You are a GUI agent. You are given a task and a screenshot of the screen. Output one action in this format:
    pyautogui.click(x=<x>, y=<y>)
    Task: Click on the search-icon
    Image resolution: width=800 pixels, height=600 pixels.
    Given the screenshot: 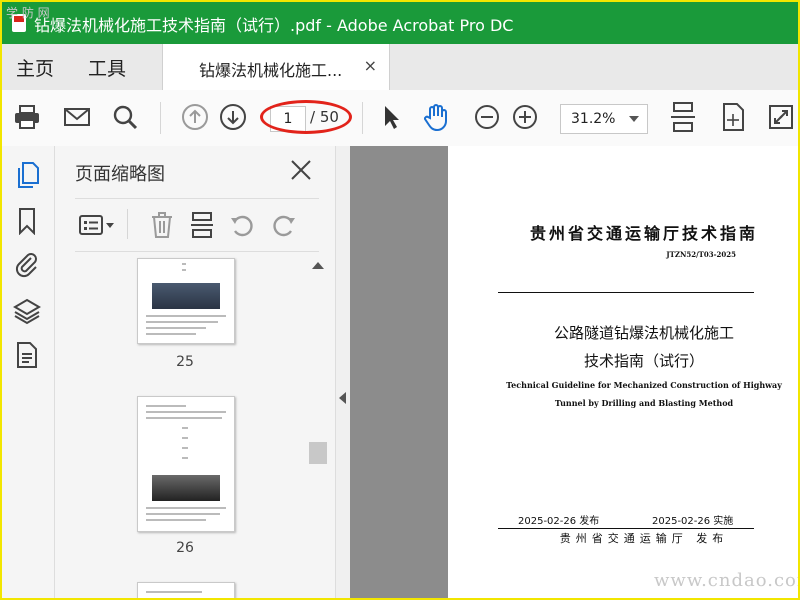 What is the action you would take?
    pyautogui.click(x=125, y=117)
    